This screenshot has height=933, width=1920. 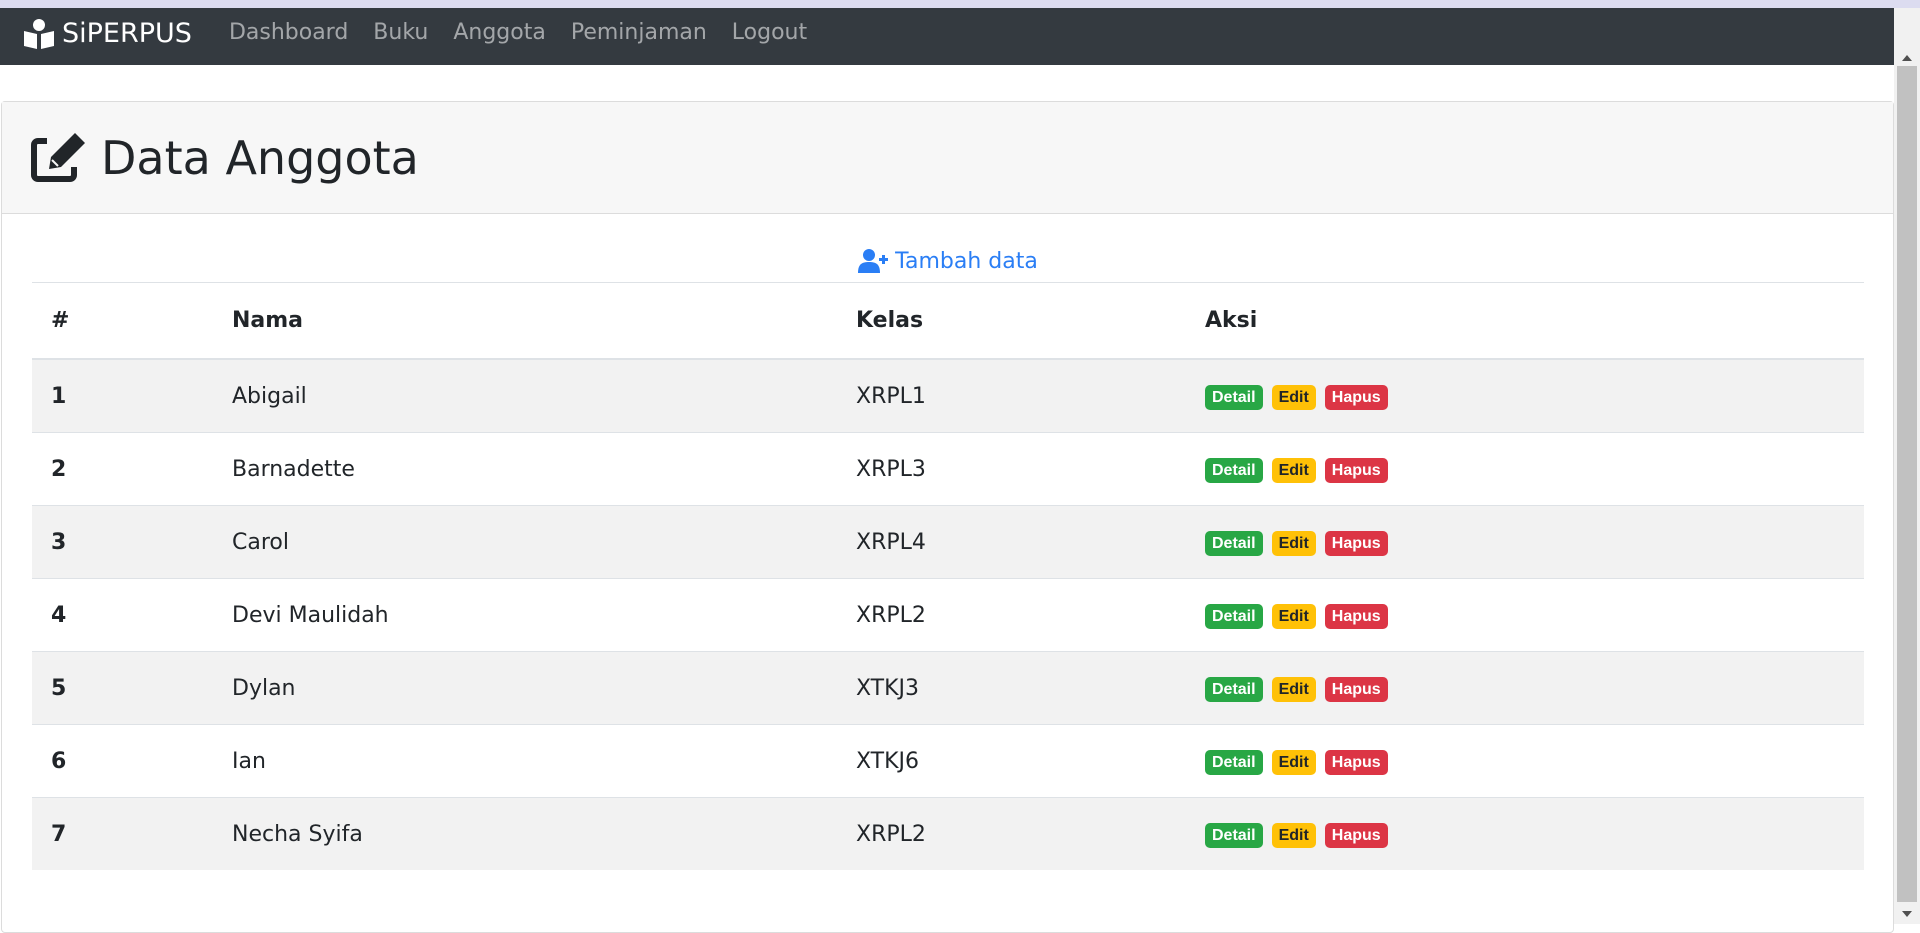 I want to click on add-data-link: Tambah data, so click(x=948, y=261).